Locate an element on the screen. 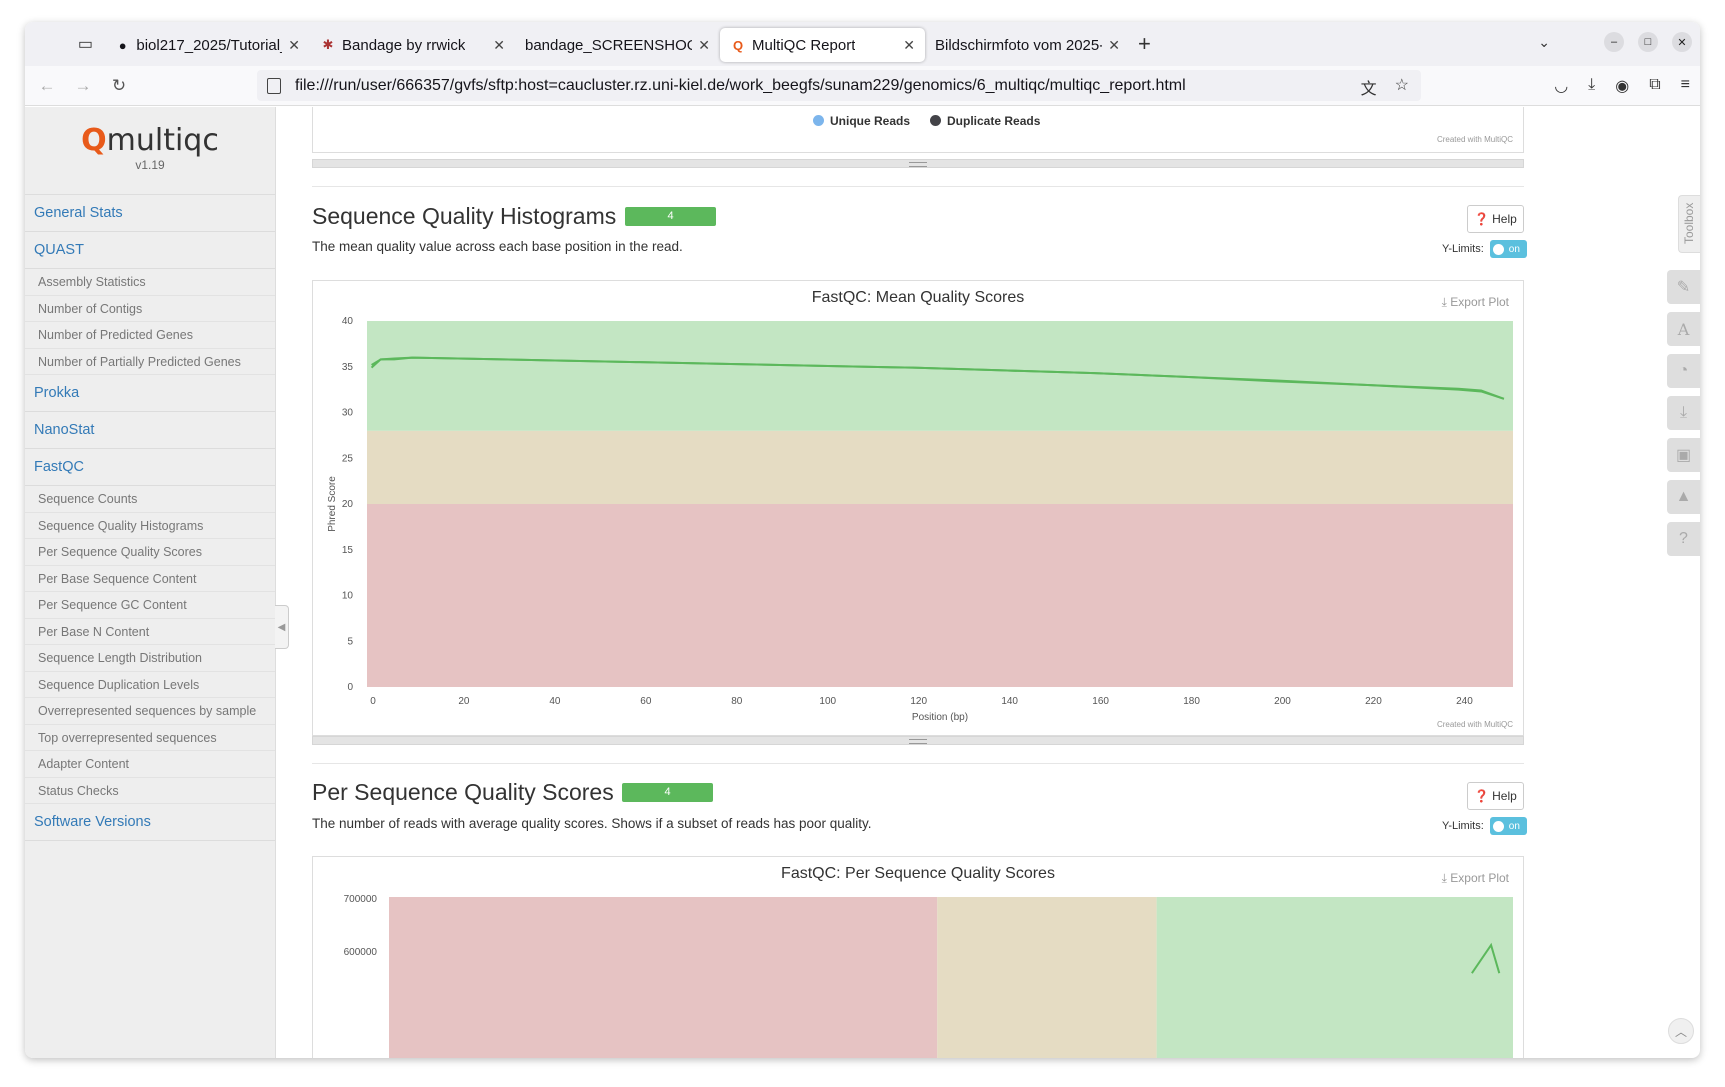  sidebar-item-assembly-statistics: Assembly Statistics is located at coordinates (150, 282).